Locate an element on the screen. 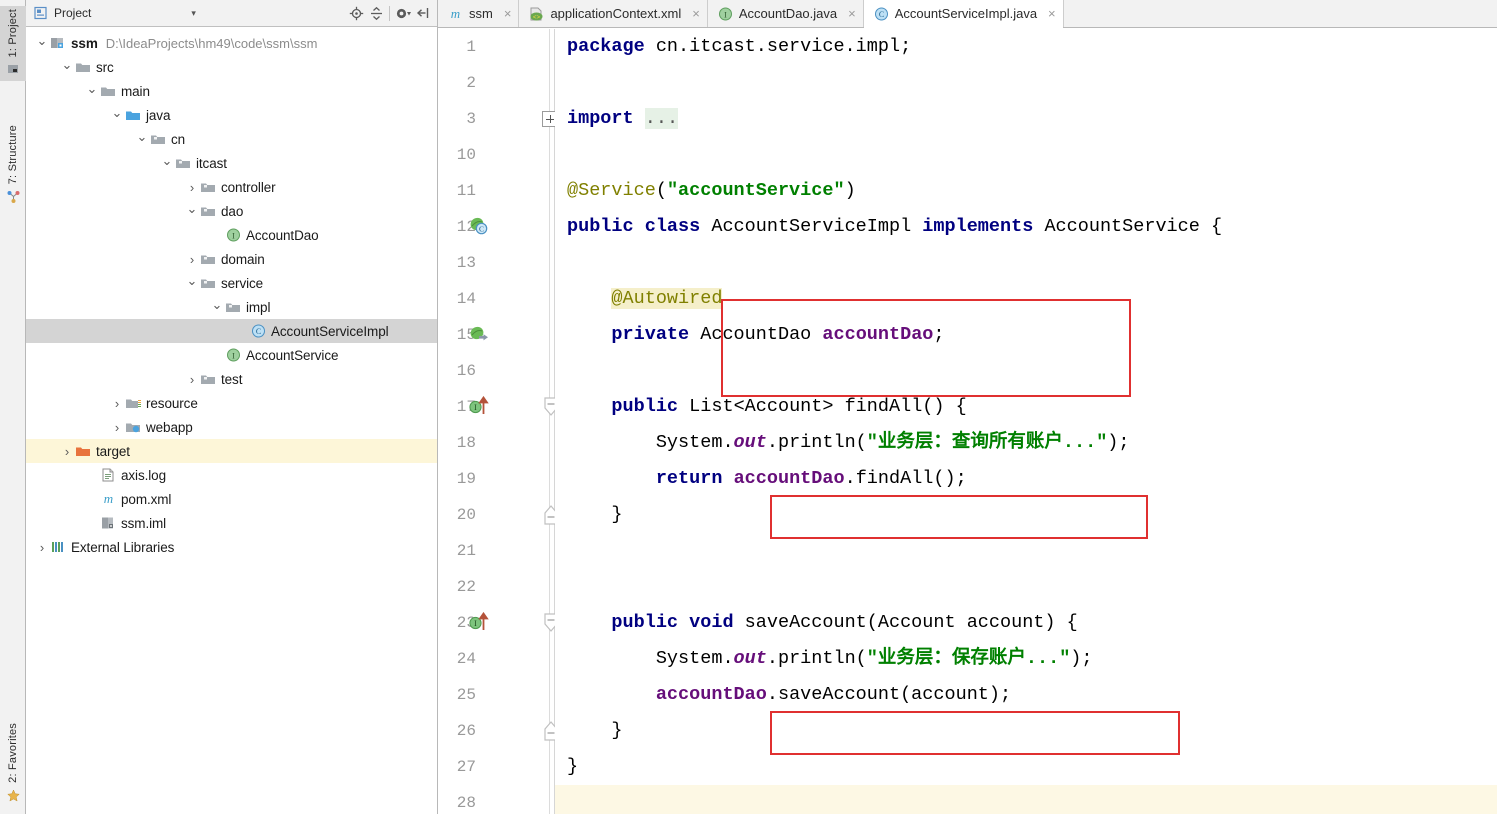 Image resolution: width=1497 pixels, height=814 pixels. code-line: System.out.println("业务层：保存账户..."); is located at coordinates (1026, 659).